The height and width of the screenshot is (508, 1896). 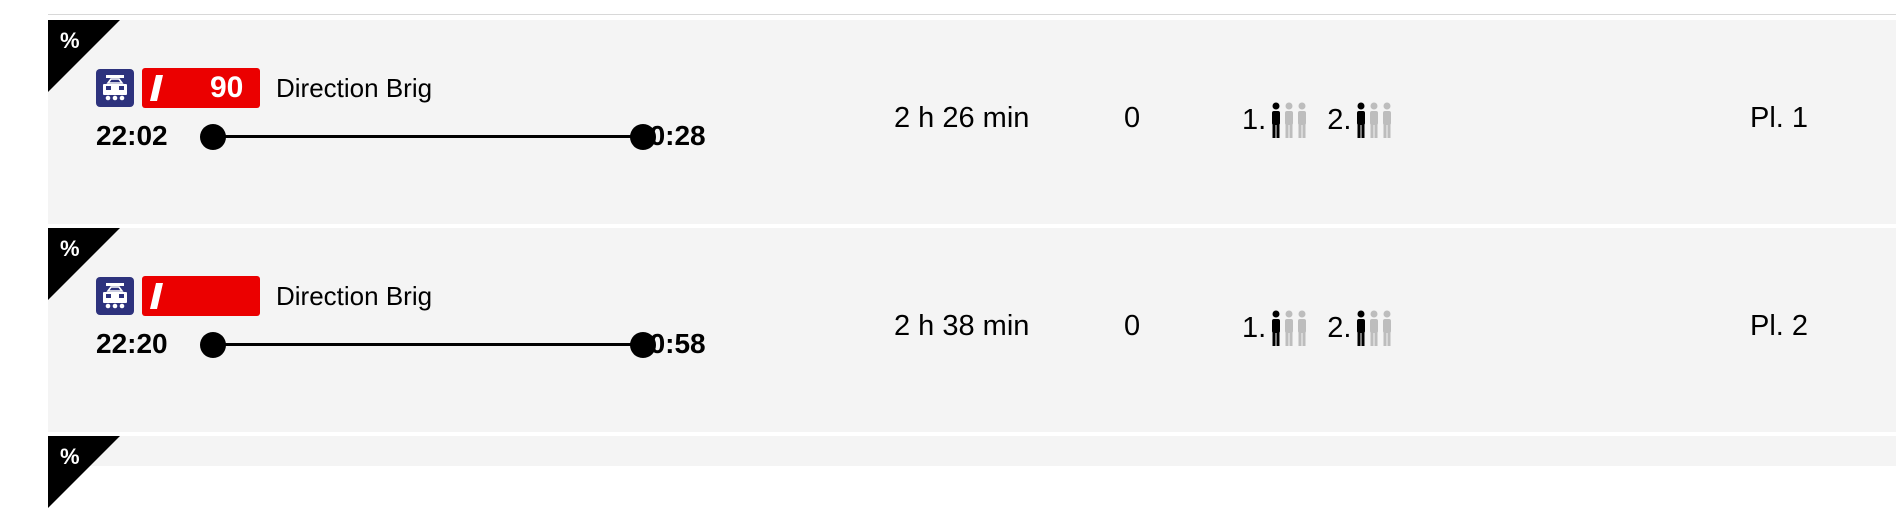 I want to click on previous-connection-edge, so click(x=972, y=7).